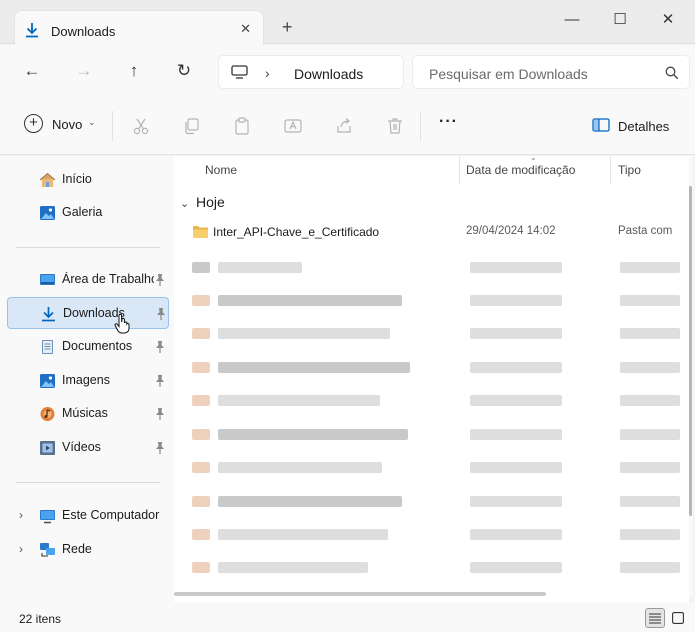 This screenshot has width=695, height=632. I want to click on refresh-button: ↻, so click(184, 71).